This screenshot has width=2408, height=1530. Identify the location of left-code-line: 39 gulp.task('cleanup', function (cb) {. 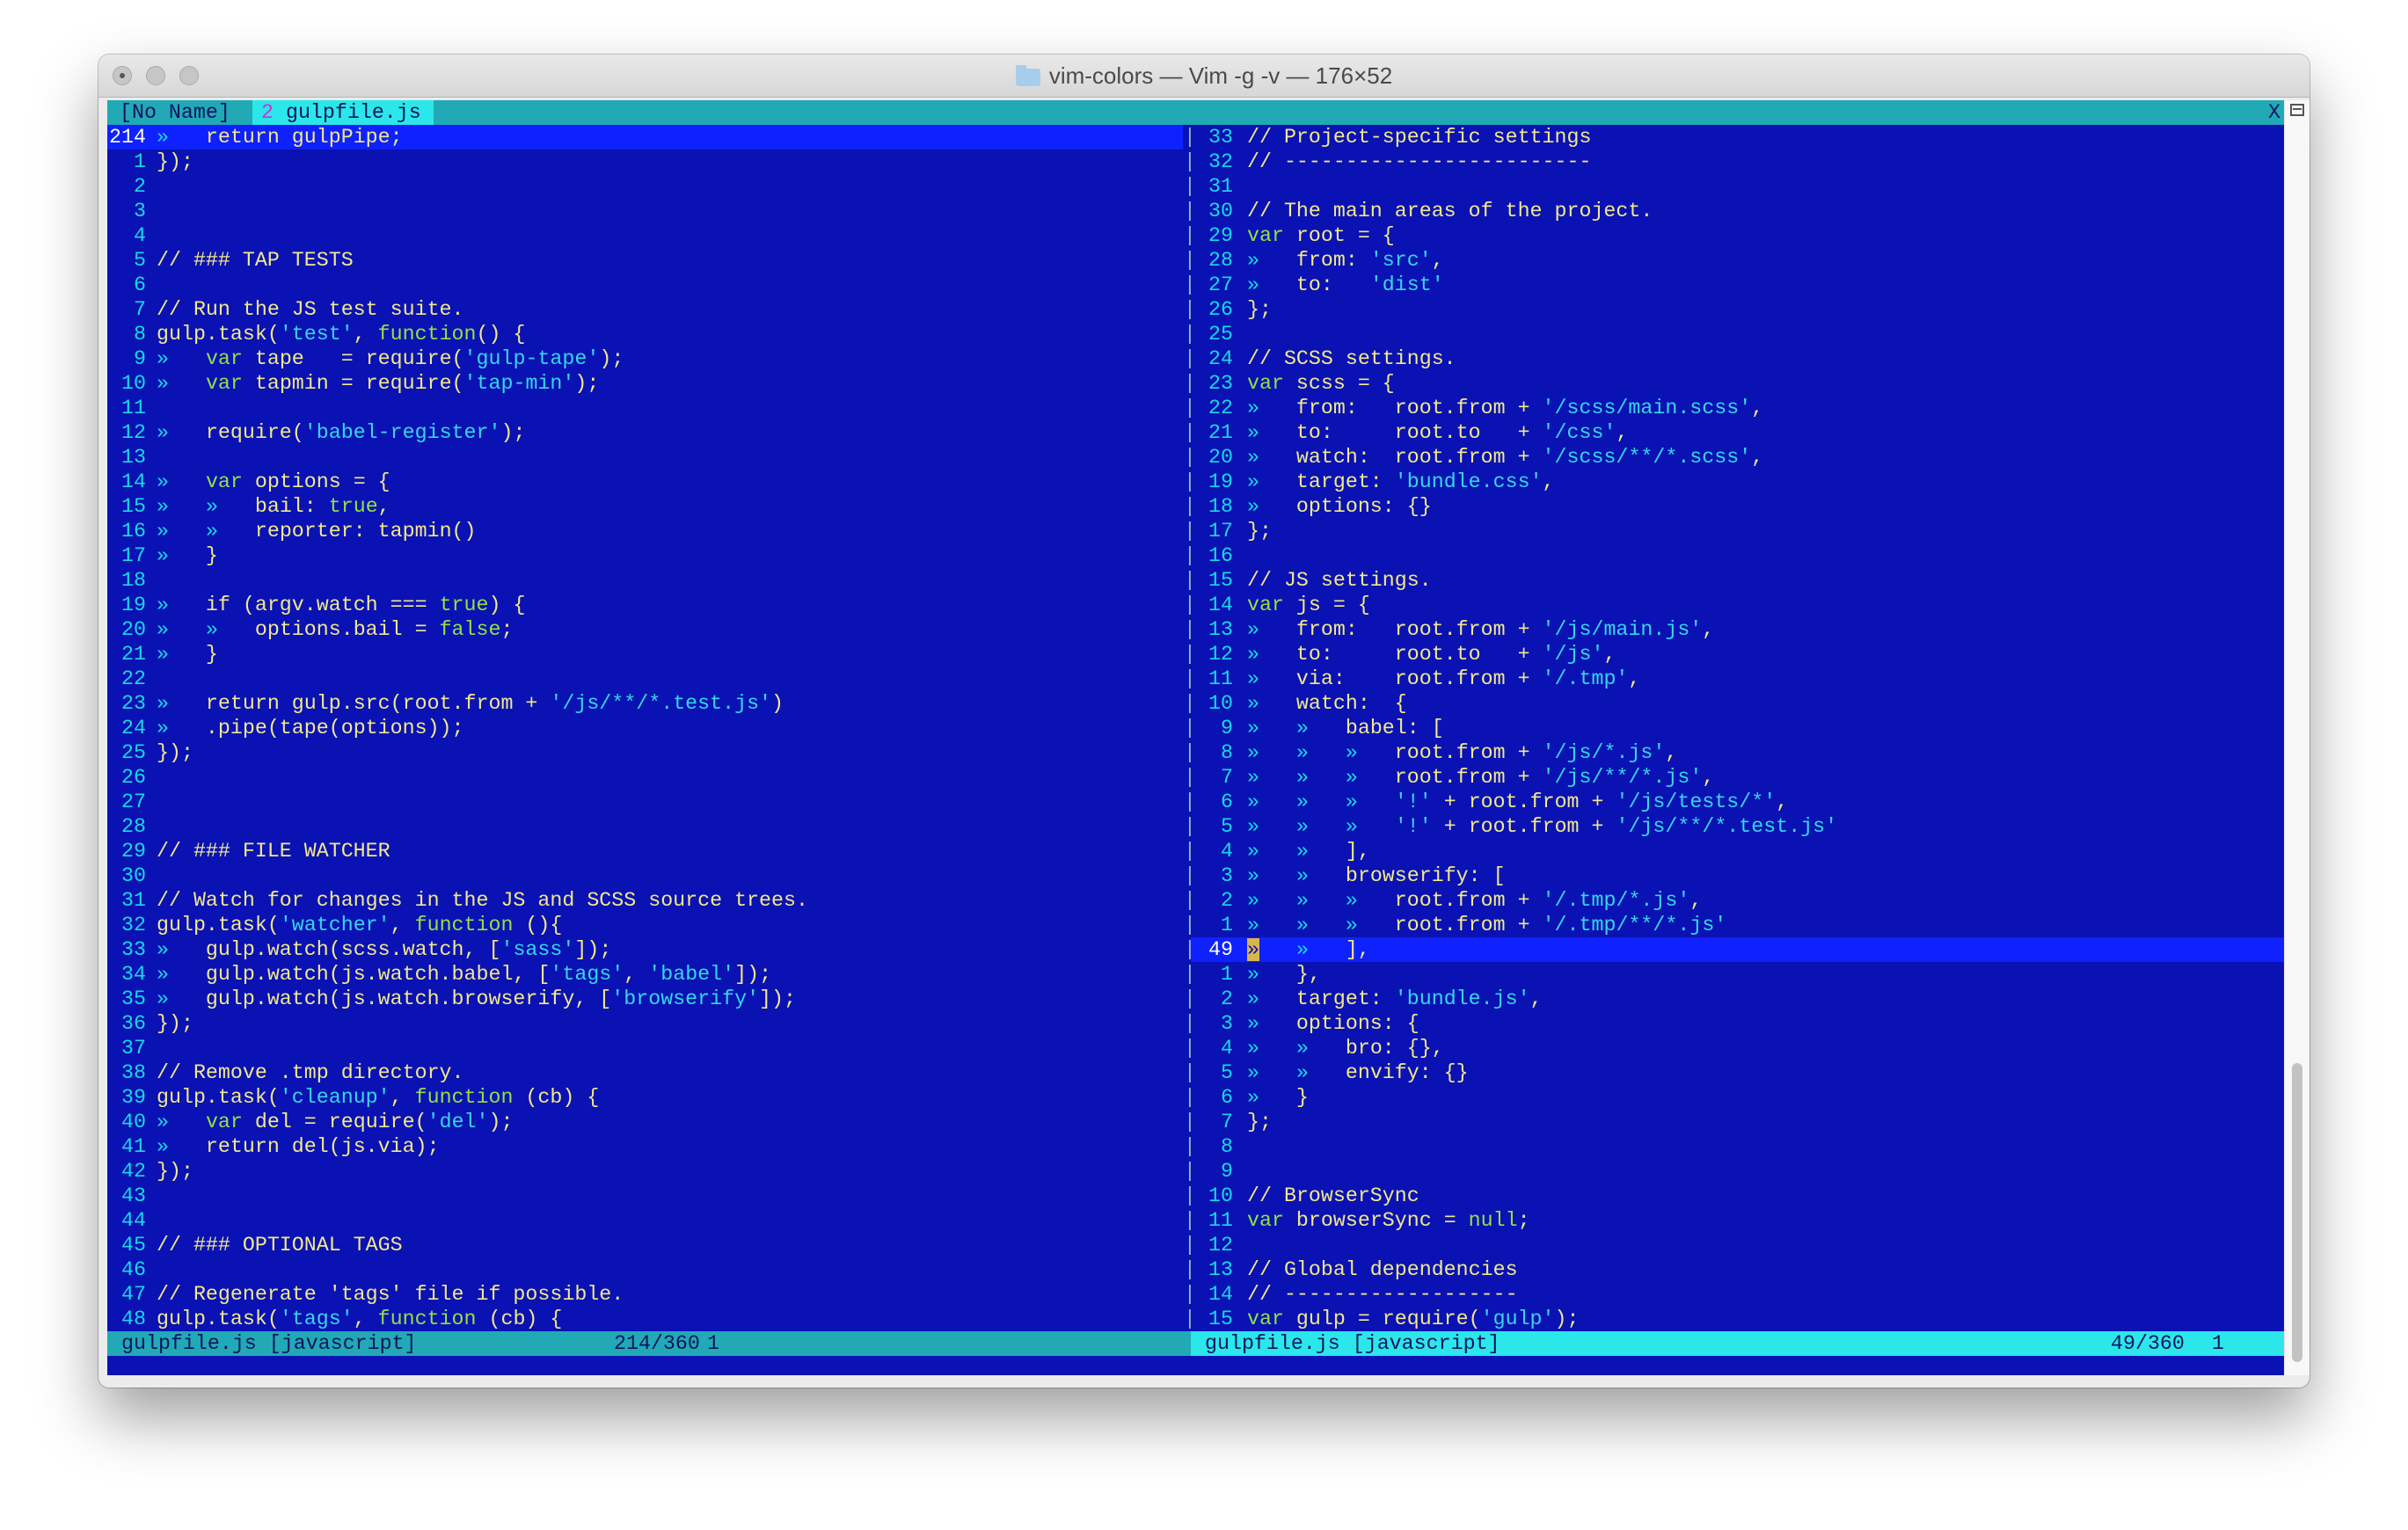
(645, 1097).